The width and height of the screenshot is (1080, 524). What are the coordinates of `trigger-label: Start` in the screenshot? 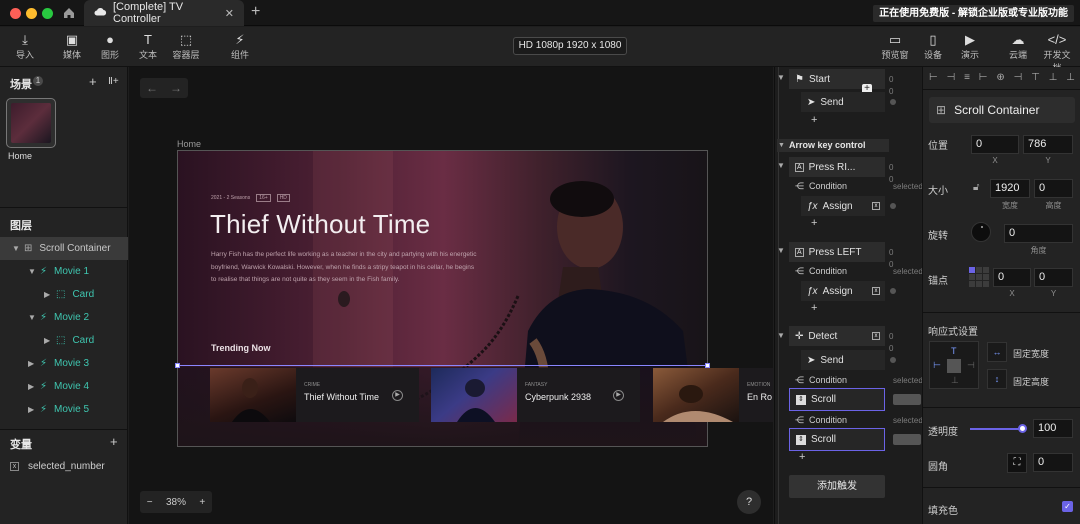 It's located at (819, 79).